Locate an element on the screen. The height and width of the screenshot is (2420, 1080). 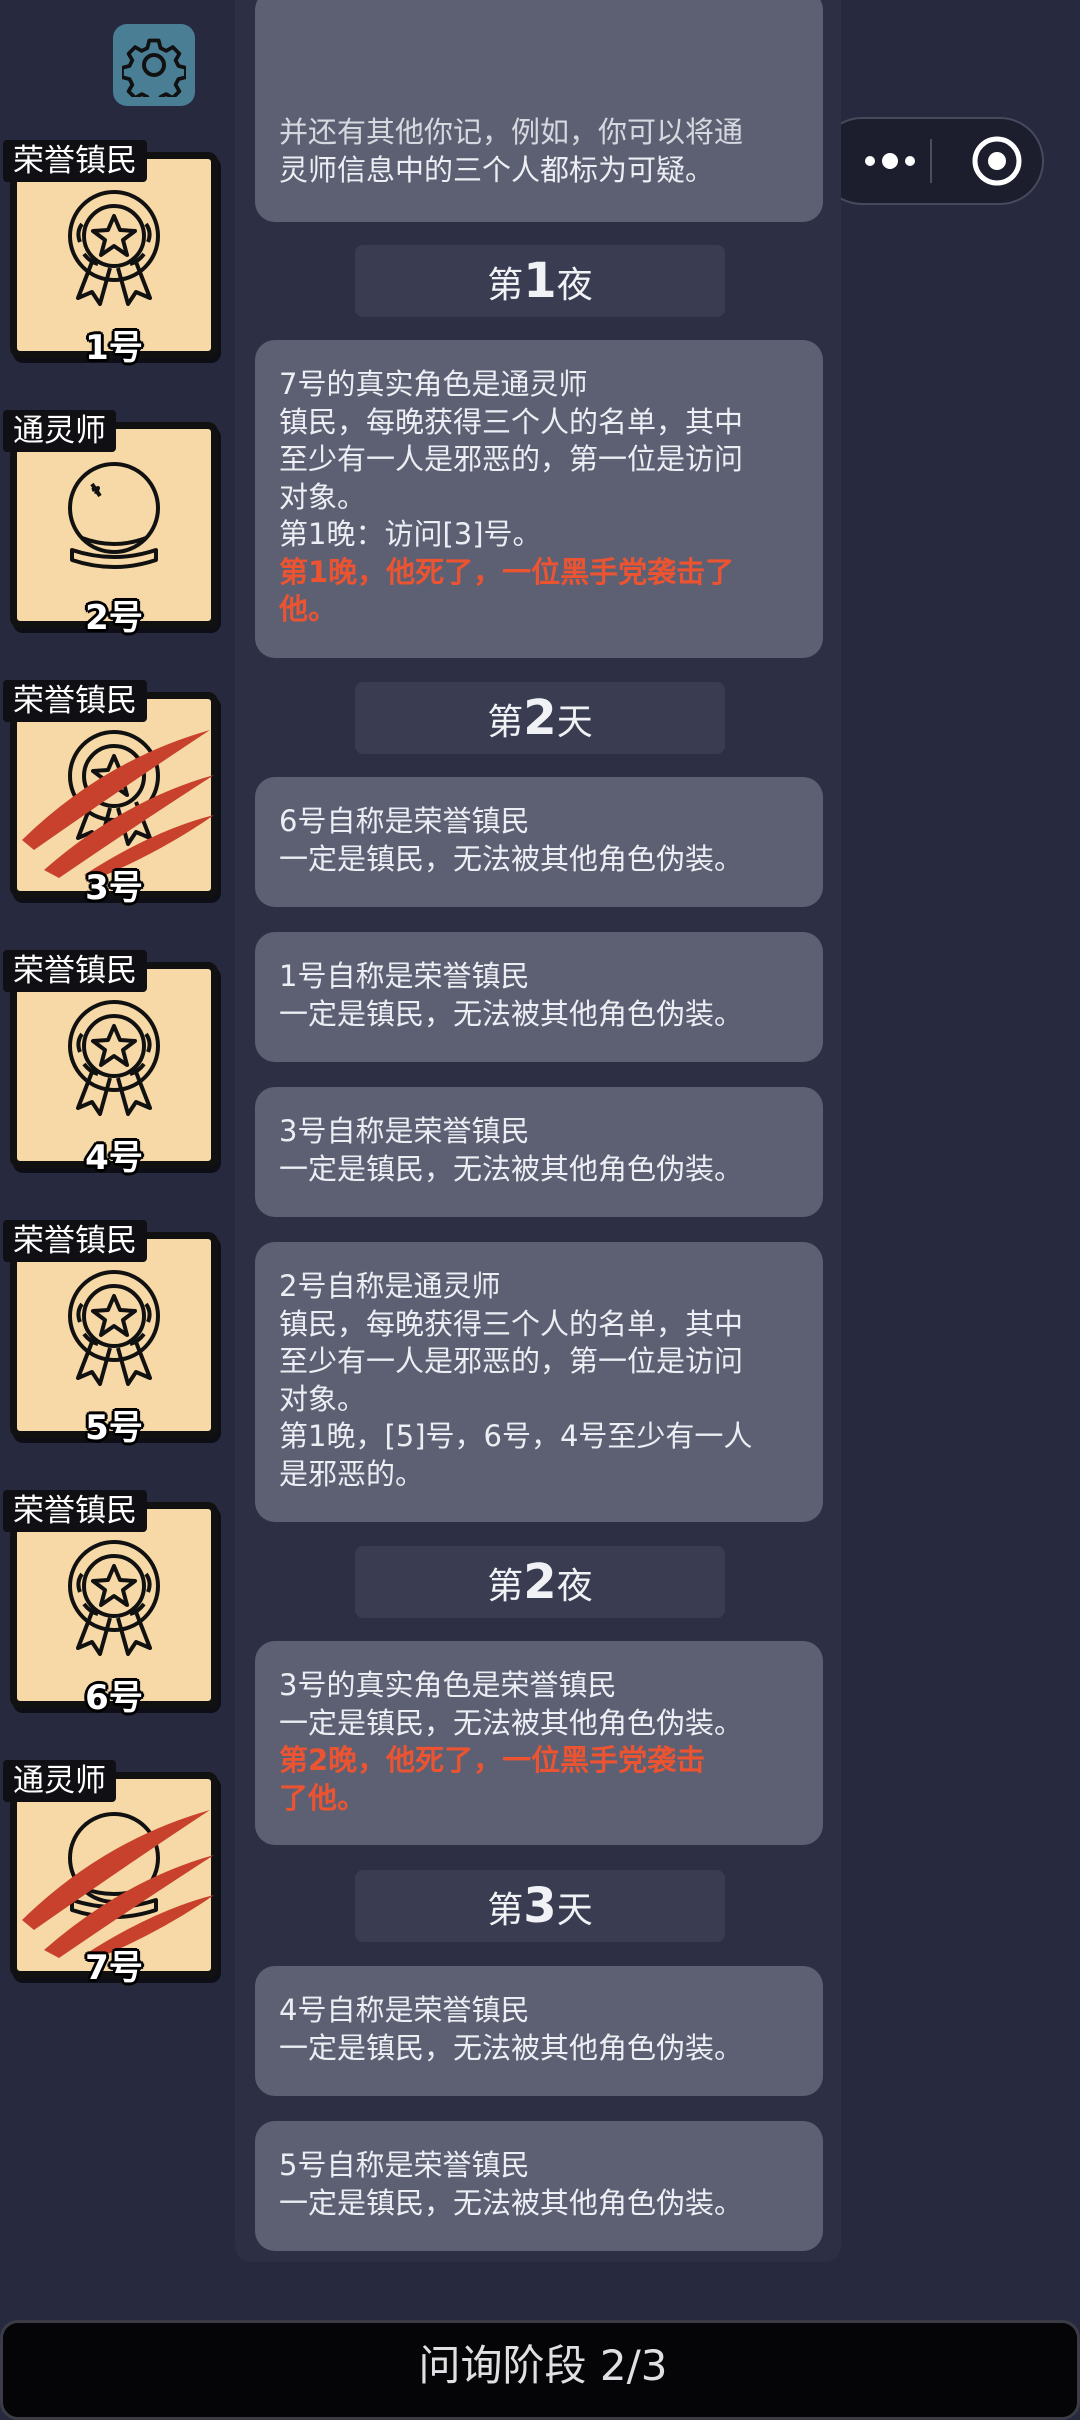
log-entry: 4号自称是荣誉镇民 一定是镇民，无法被其他角色伪装。 is located at coordinates (539, 2031).